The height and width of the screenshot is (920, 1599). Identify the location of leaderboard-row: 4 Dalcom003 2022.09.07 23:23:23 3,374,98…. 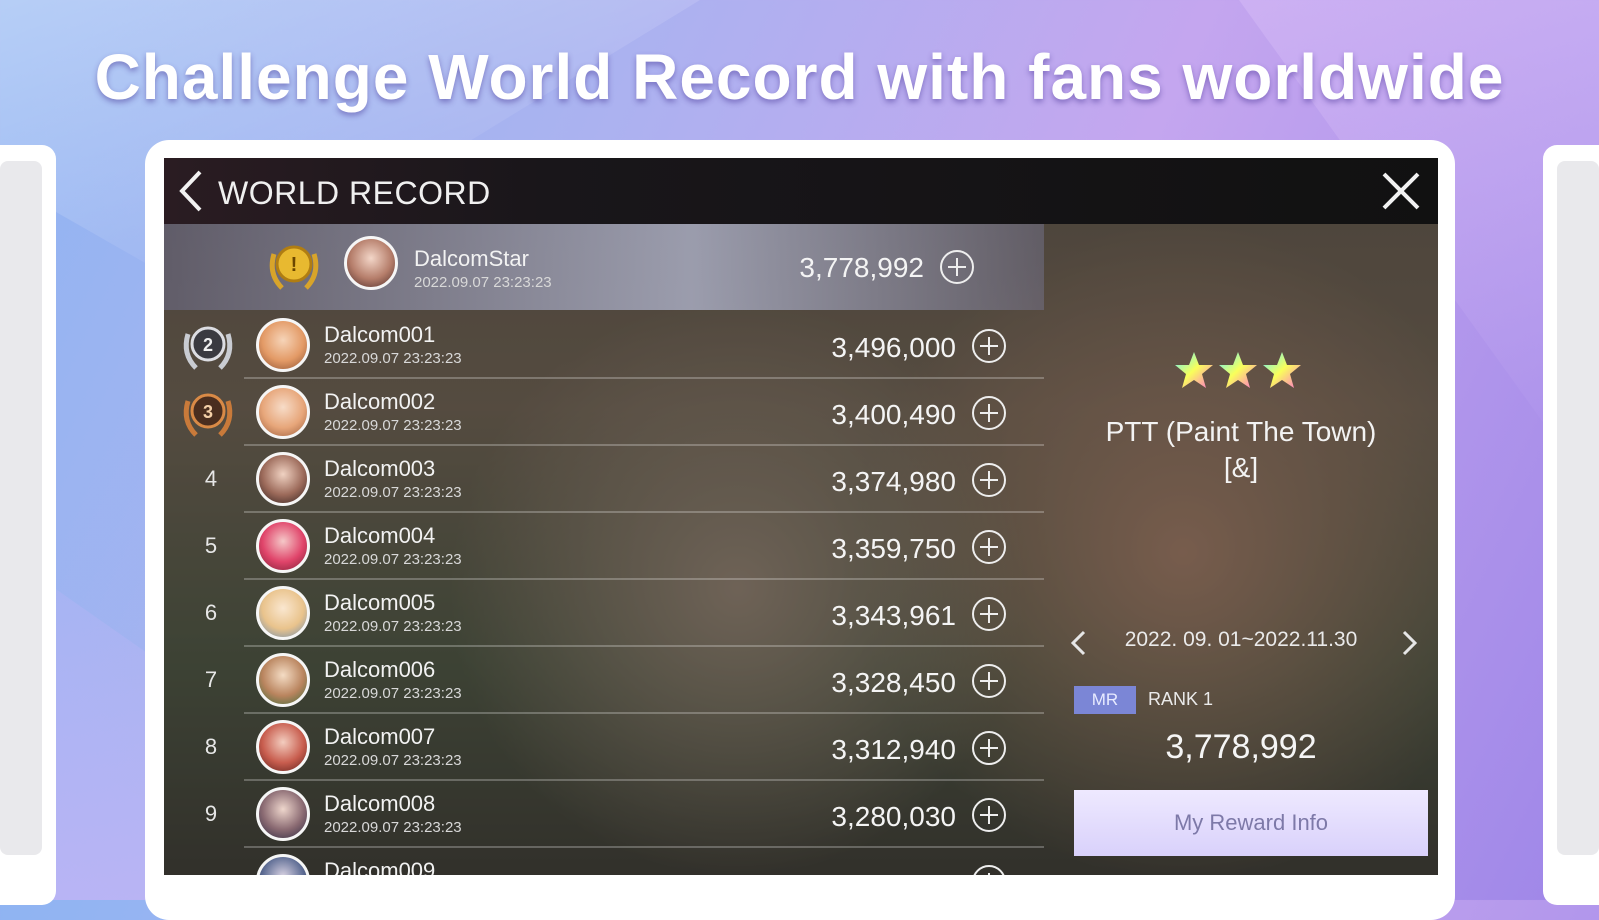
(604, 479).